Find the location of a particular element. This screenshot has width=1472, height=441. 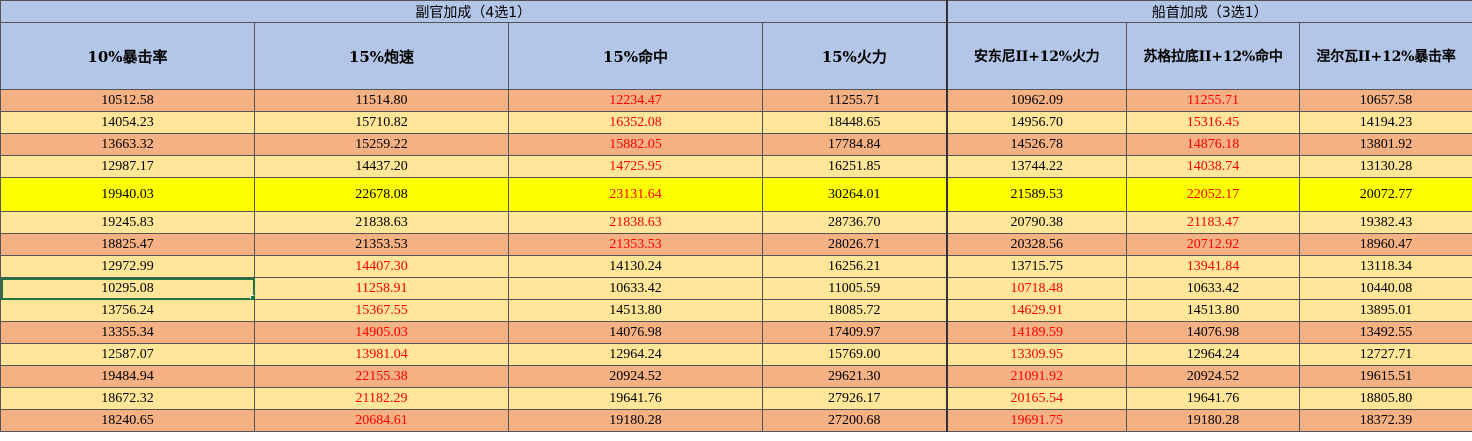

table-cell: 13715.75 is located at coordinates (1037, 266).